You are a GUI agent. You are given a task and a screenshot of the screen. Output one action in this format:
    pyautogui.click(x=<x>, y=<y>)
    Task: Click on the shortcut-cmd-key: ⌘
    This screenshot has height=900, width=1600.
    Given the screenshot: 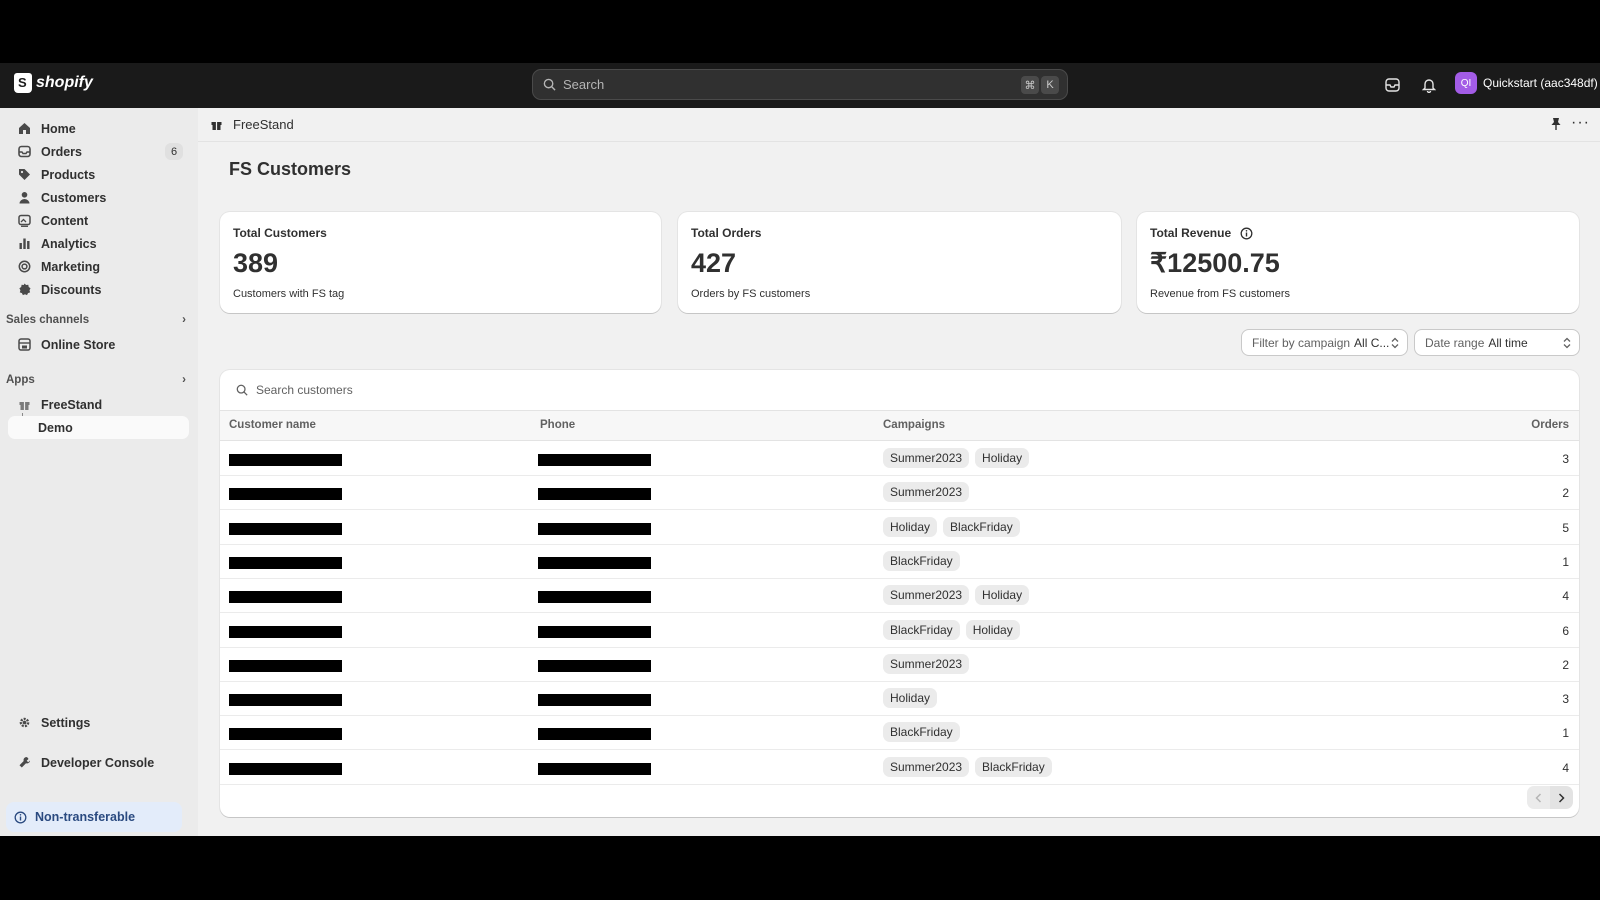 What is the action you would take?
    pyautogui.click(x=1030, y=85)
    